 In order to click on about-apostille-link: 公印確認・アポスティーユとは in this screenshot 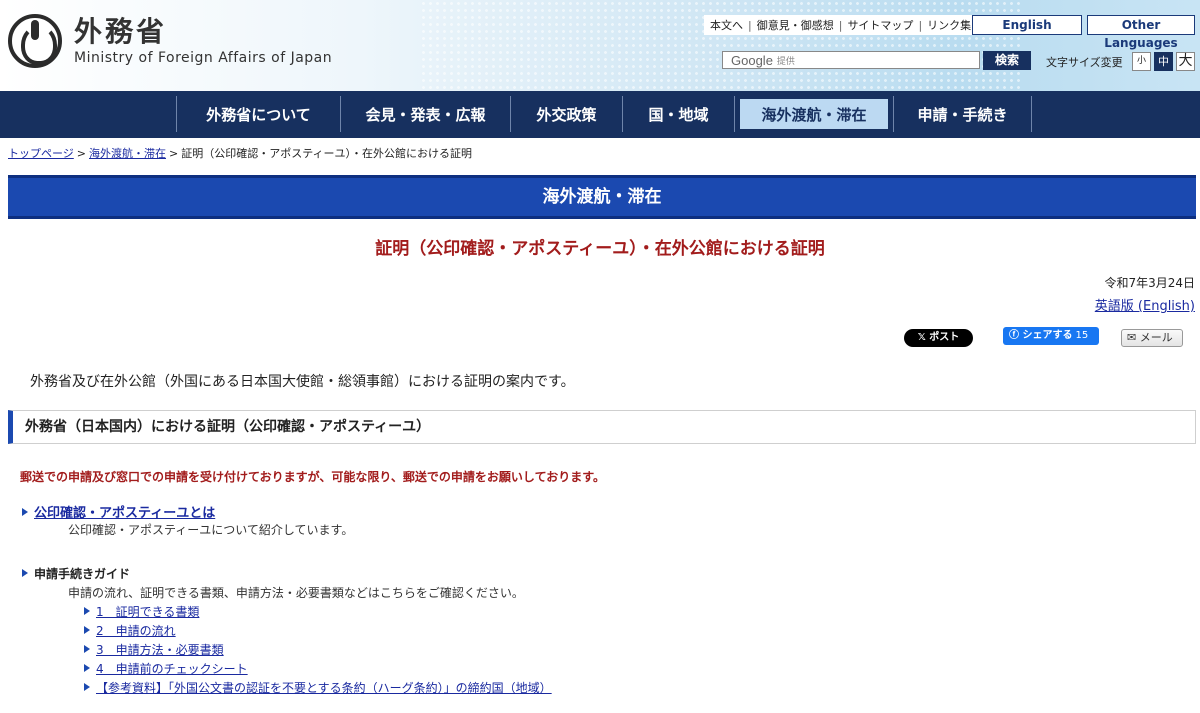, I will do `click(124, 513)`.